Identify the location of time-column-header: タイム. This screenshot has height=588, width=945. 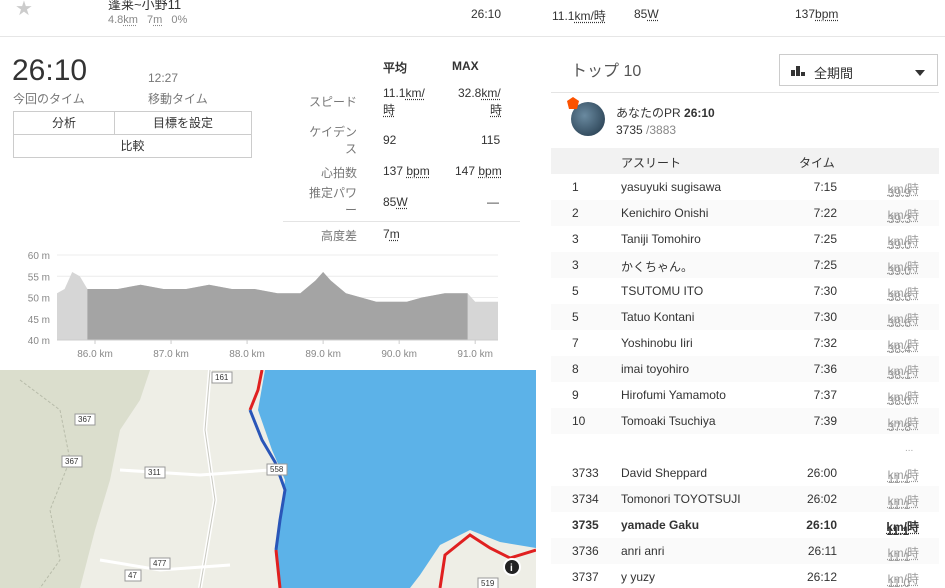
(817, 162).